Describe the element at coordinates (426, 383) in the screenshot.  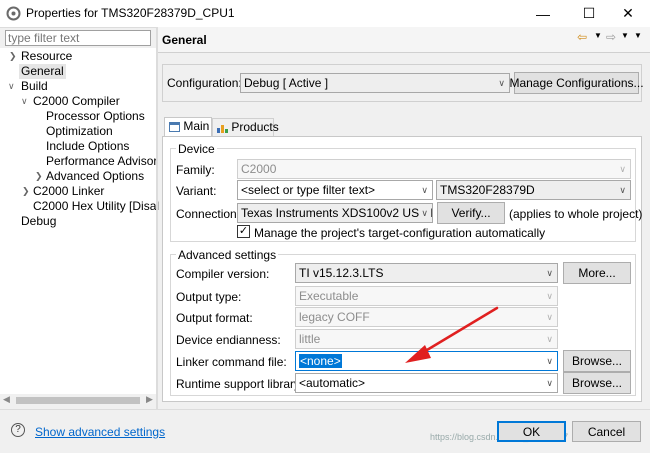
I see `runtime-support-library-select: <automatic> ∨` at that location.